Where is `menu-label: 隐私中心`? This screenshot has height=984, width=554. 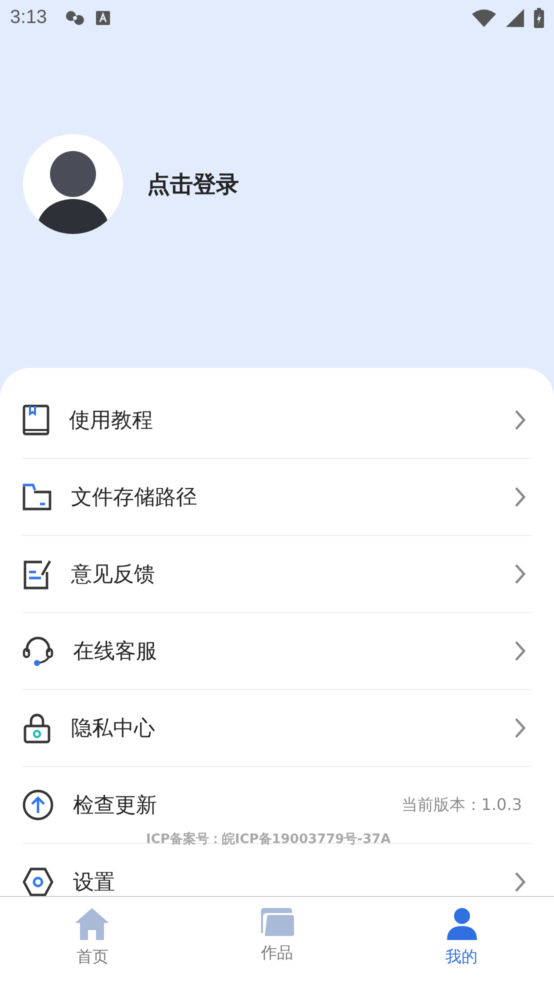 menu-label: 隐私中心 is located at coordinates (113, 728).